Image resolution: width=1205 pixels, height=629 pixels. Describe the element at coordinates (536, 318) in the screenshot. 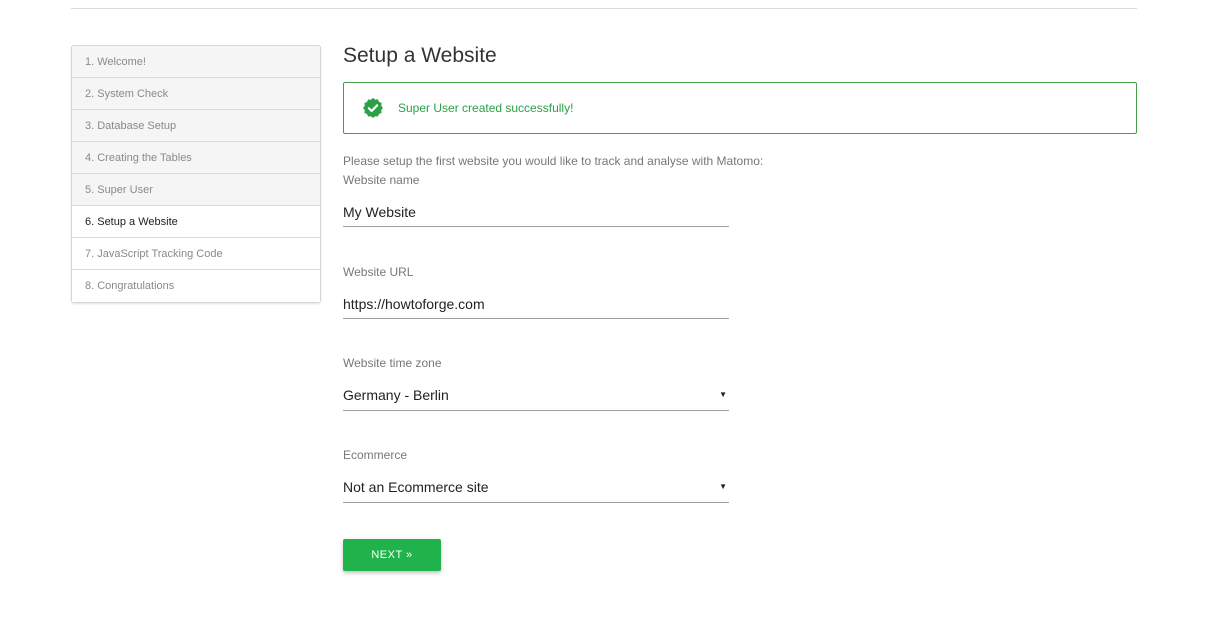

I see `website-url-underline` at that location.